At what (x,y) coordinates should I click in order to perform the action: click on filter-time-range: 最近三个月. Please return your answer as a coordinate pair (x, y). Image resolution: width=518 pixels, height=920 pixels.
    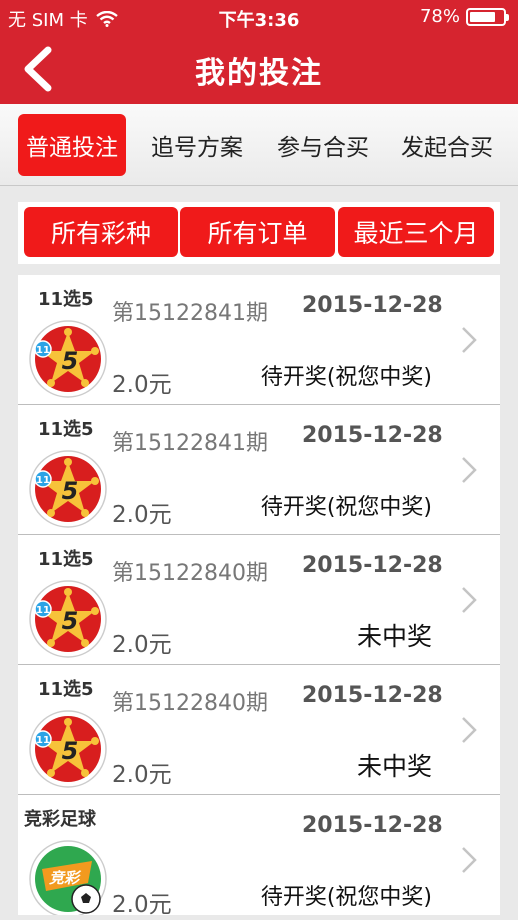
    Looking at the image, I should click on (416, 232).